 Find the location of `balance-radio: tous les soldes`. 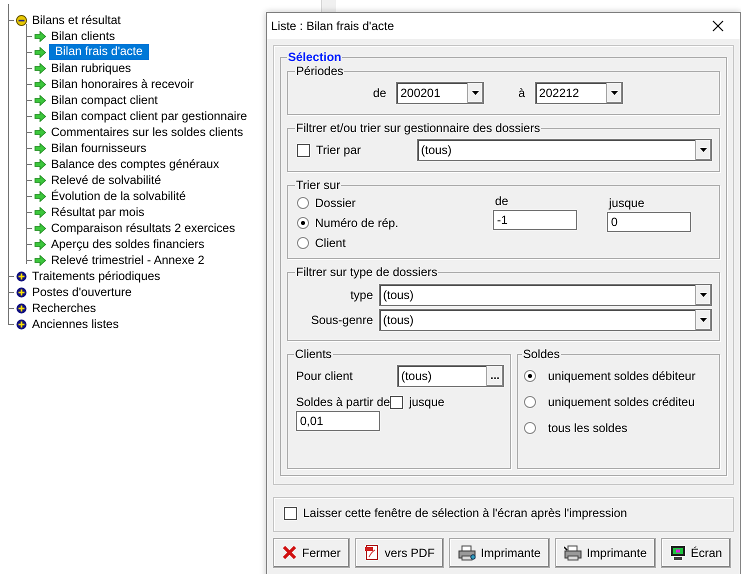

balance-radio: tous les soldes is located at coordinates (619, 428).